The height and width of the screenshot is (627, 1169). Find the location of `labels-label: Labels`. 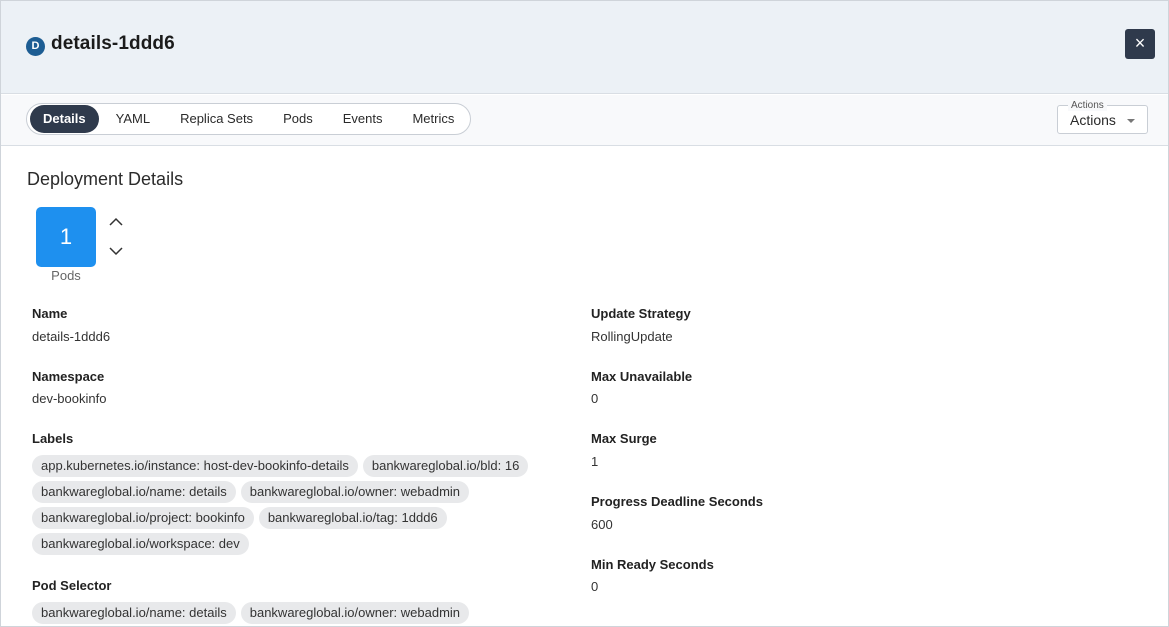

labels-label: Labels is located at coordinates (53, 438).